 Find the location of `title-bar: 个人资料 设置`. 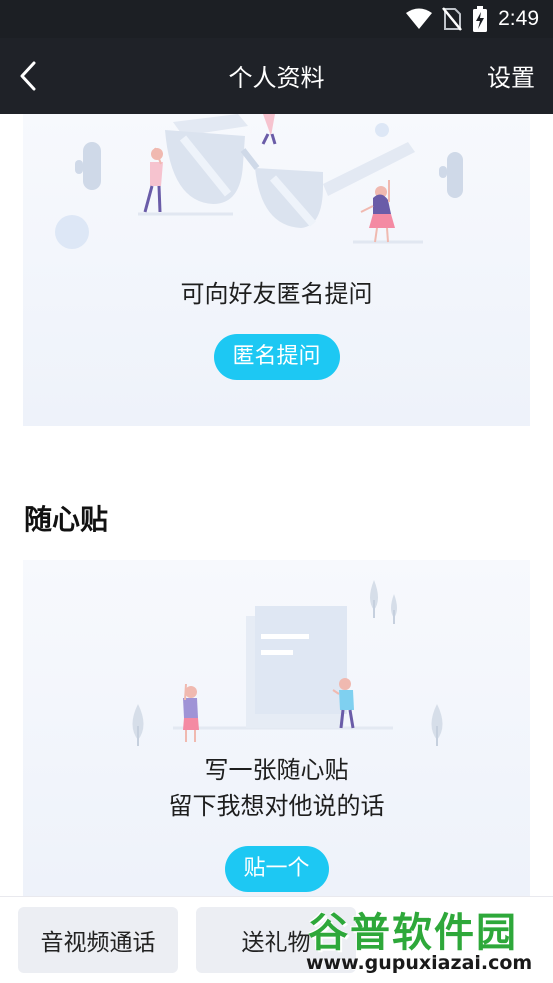

title-bar: 个人资料 设置 is located at coordinates (276, 76).